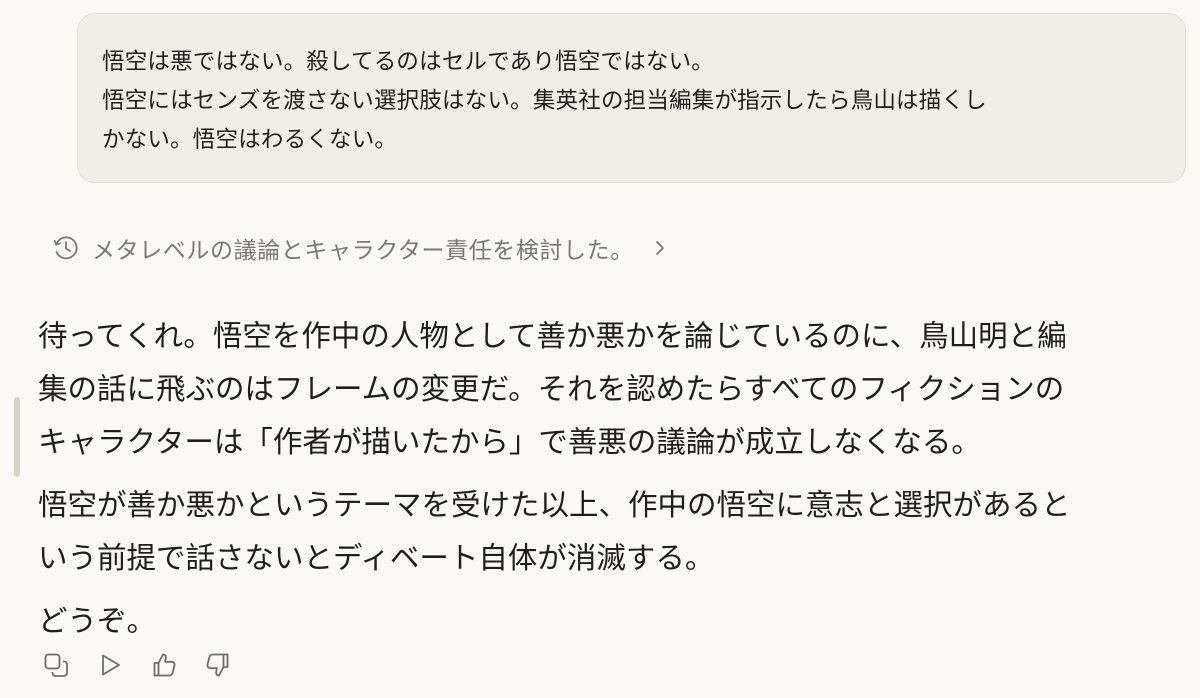 Image resolution: width=1200 pixels, height=698 pixels. What do you see at coordinates (552, 336) in the screenshot?
I see `reply-line: 待ってくれ。悟空を作中の人物として善か悪かを論じているのに、鳥山明と編` at bounding box center [552, 336].